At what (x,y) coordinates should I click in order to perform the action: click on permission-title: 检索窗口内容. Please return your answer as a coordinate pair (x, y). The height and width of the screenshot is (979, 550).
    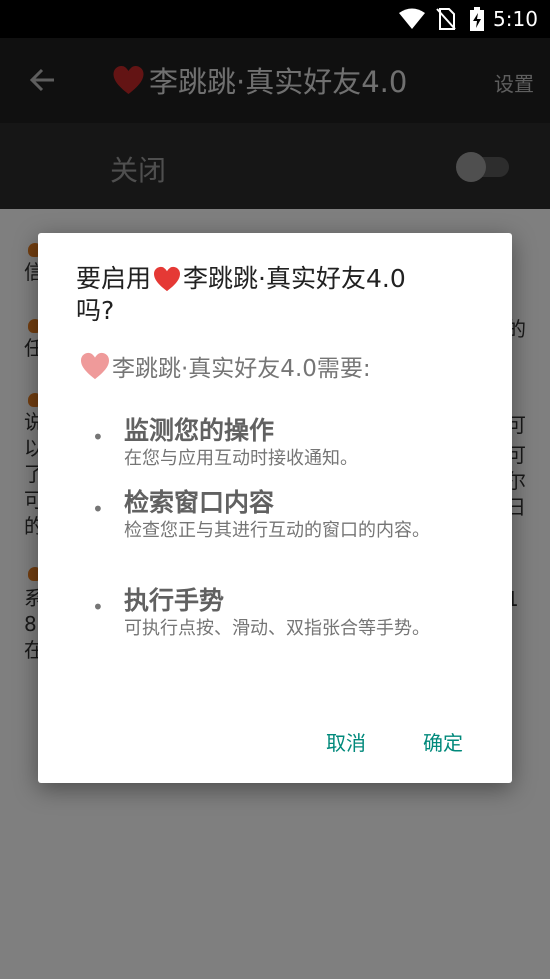
    Looking at the image, I should click on (199, 502).